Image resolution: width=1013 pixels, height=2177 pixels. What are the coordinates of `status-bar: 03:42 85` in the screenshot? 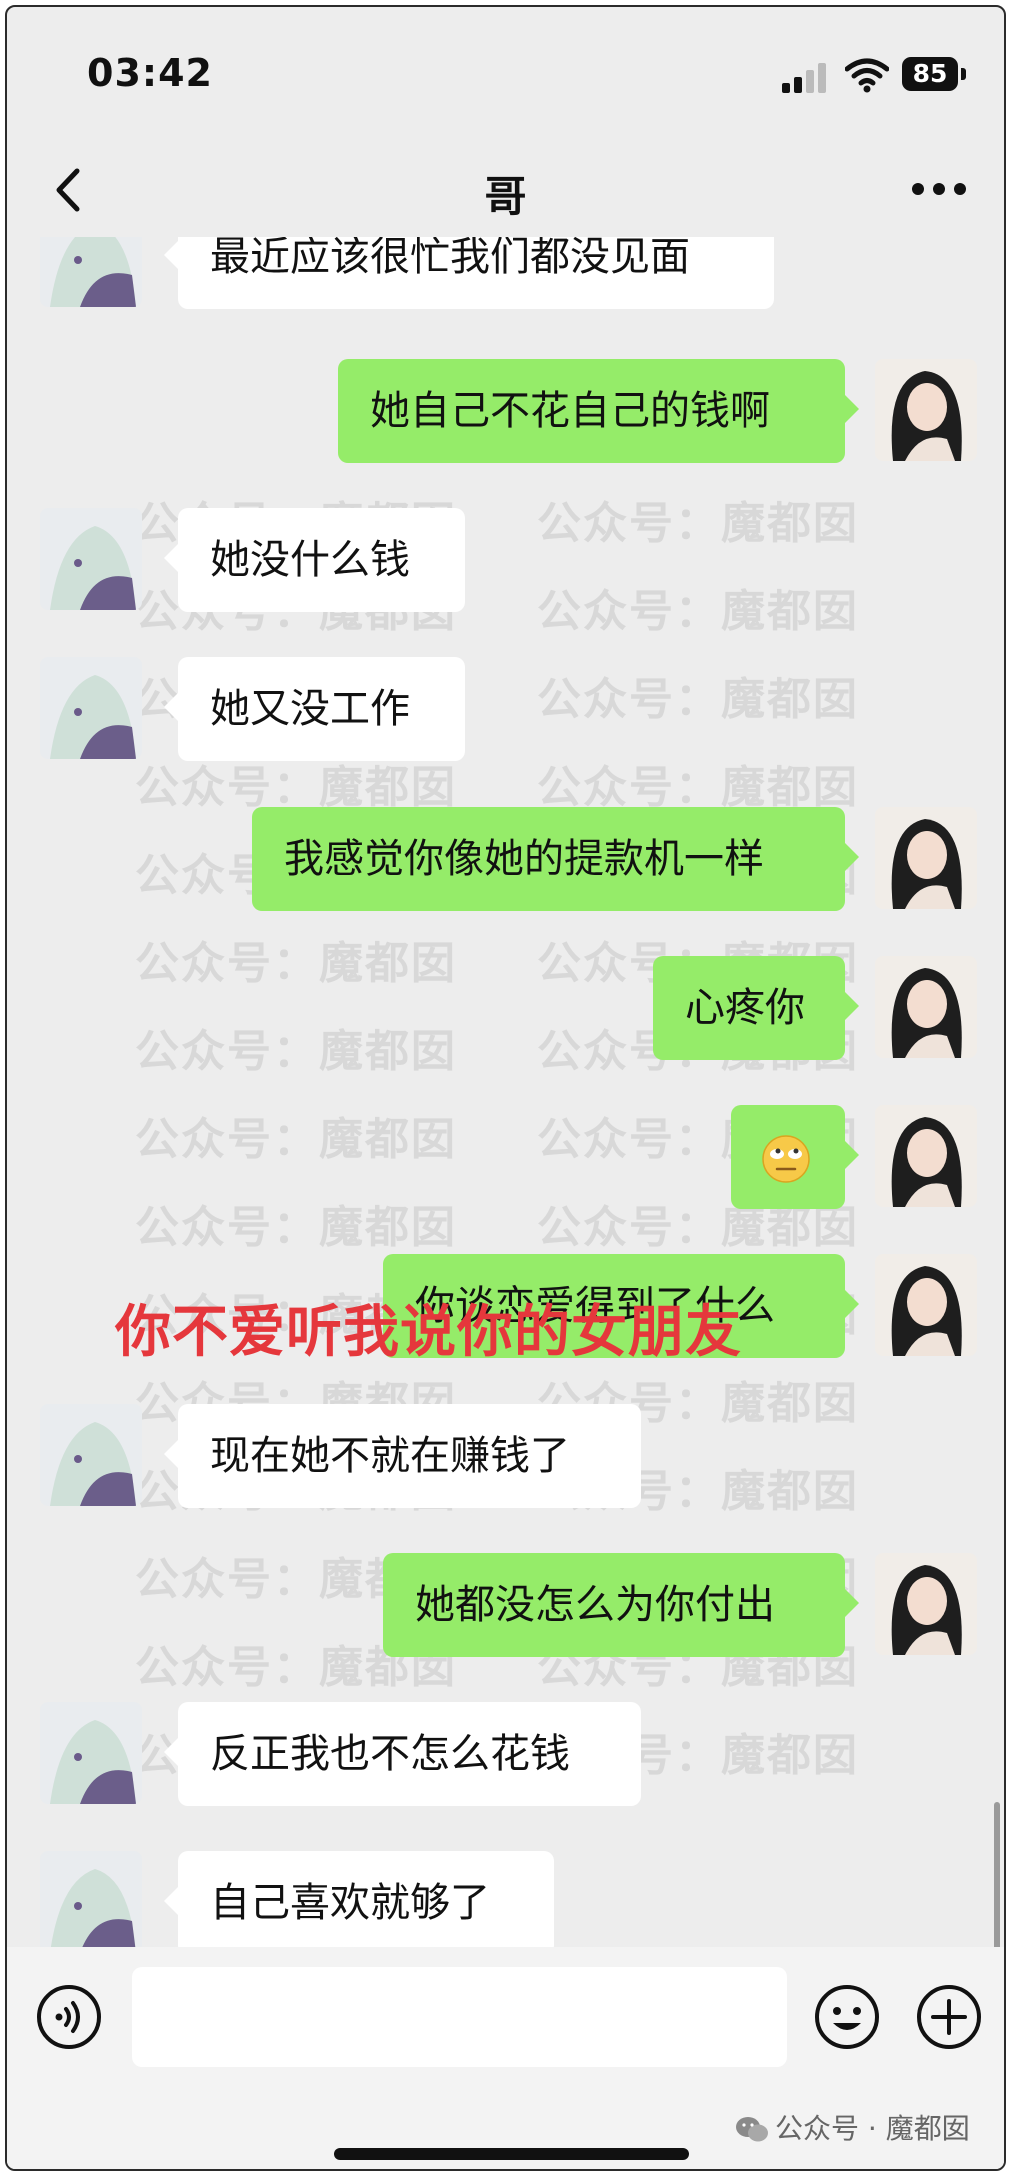 It's located at (505, 72).